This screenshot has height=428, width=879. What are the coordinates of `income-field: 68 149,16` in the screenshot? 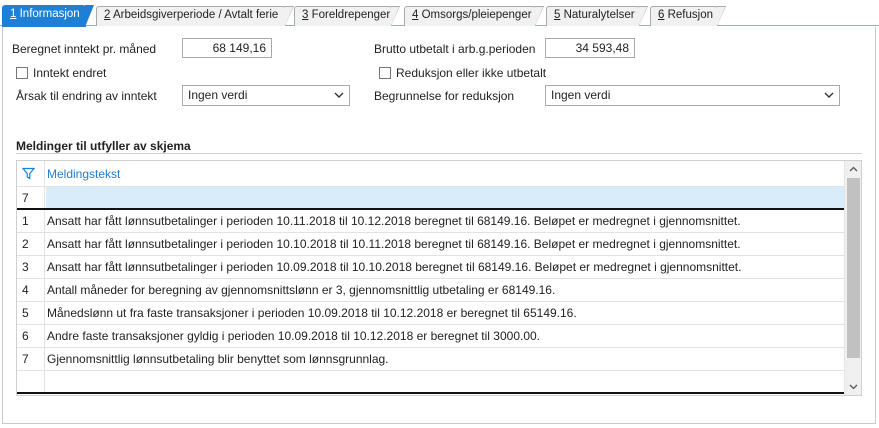 It's located at (227, 48).